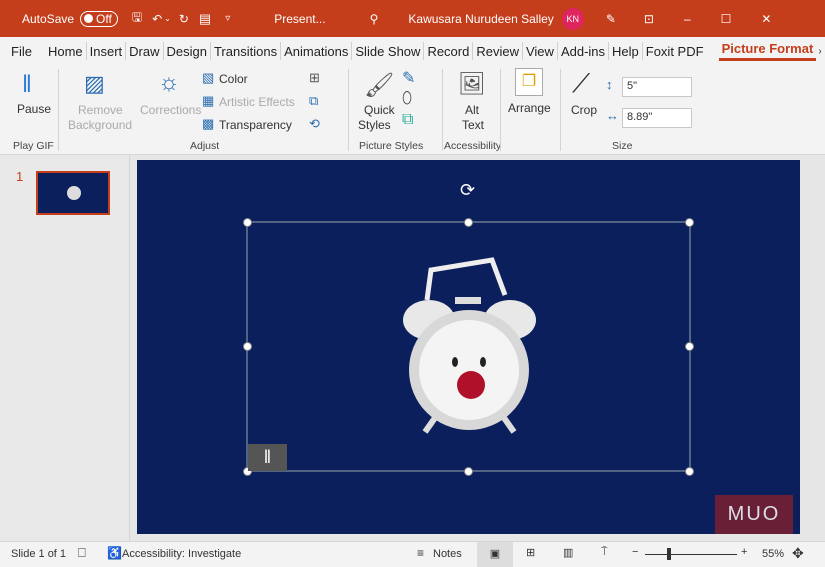 This screenshot has width=825, height=567. Describe the element at coordinates (669, 554) in the screenshot. I see `zoom-slider-thumb` at that location.